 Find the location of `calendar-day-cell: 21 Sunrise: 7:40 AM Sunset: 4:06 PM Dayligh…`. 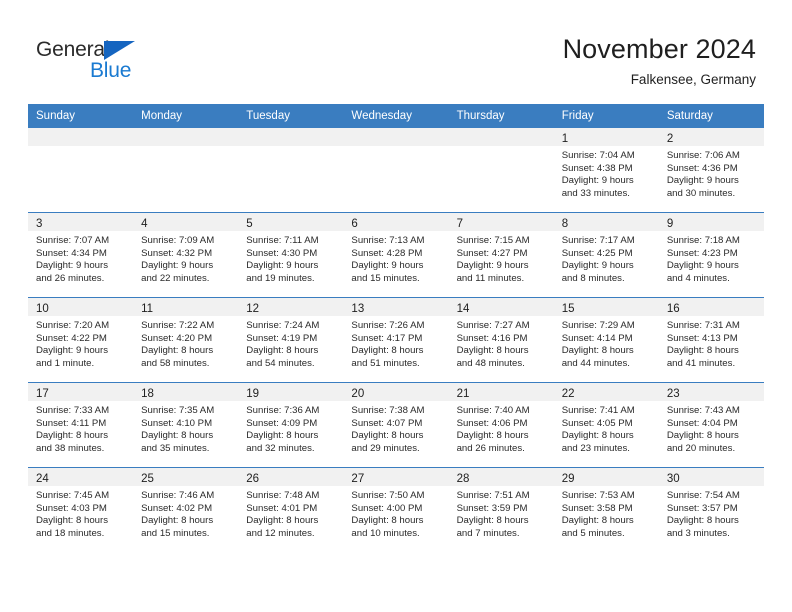

calendar-day-cell: 21 Sunrise: 7:40 AM Sunset: 4:06 PM Dayligh… is located at coordinates (501, 425).